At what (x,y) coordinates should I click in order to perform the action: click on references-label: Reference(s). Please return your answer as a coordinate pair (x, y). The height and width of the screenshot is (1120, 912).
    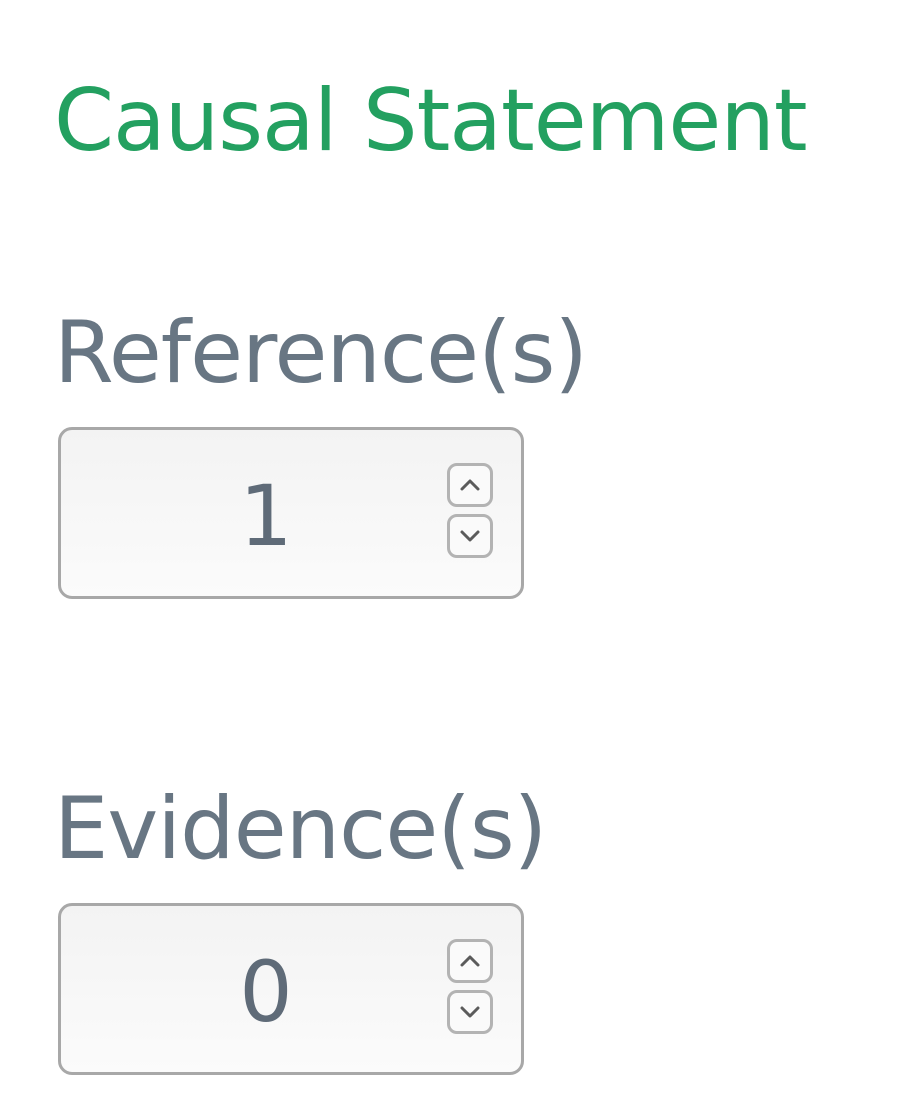
    Looking at the image, I should click on (321, 353).